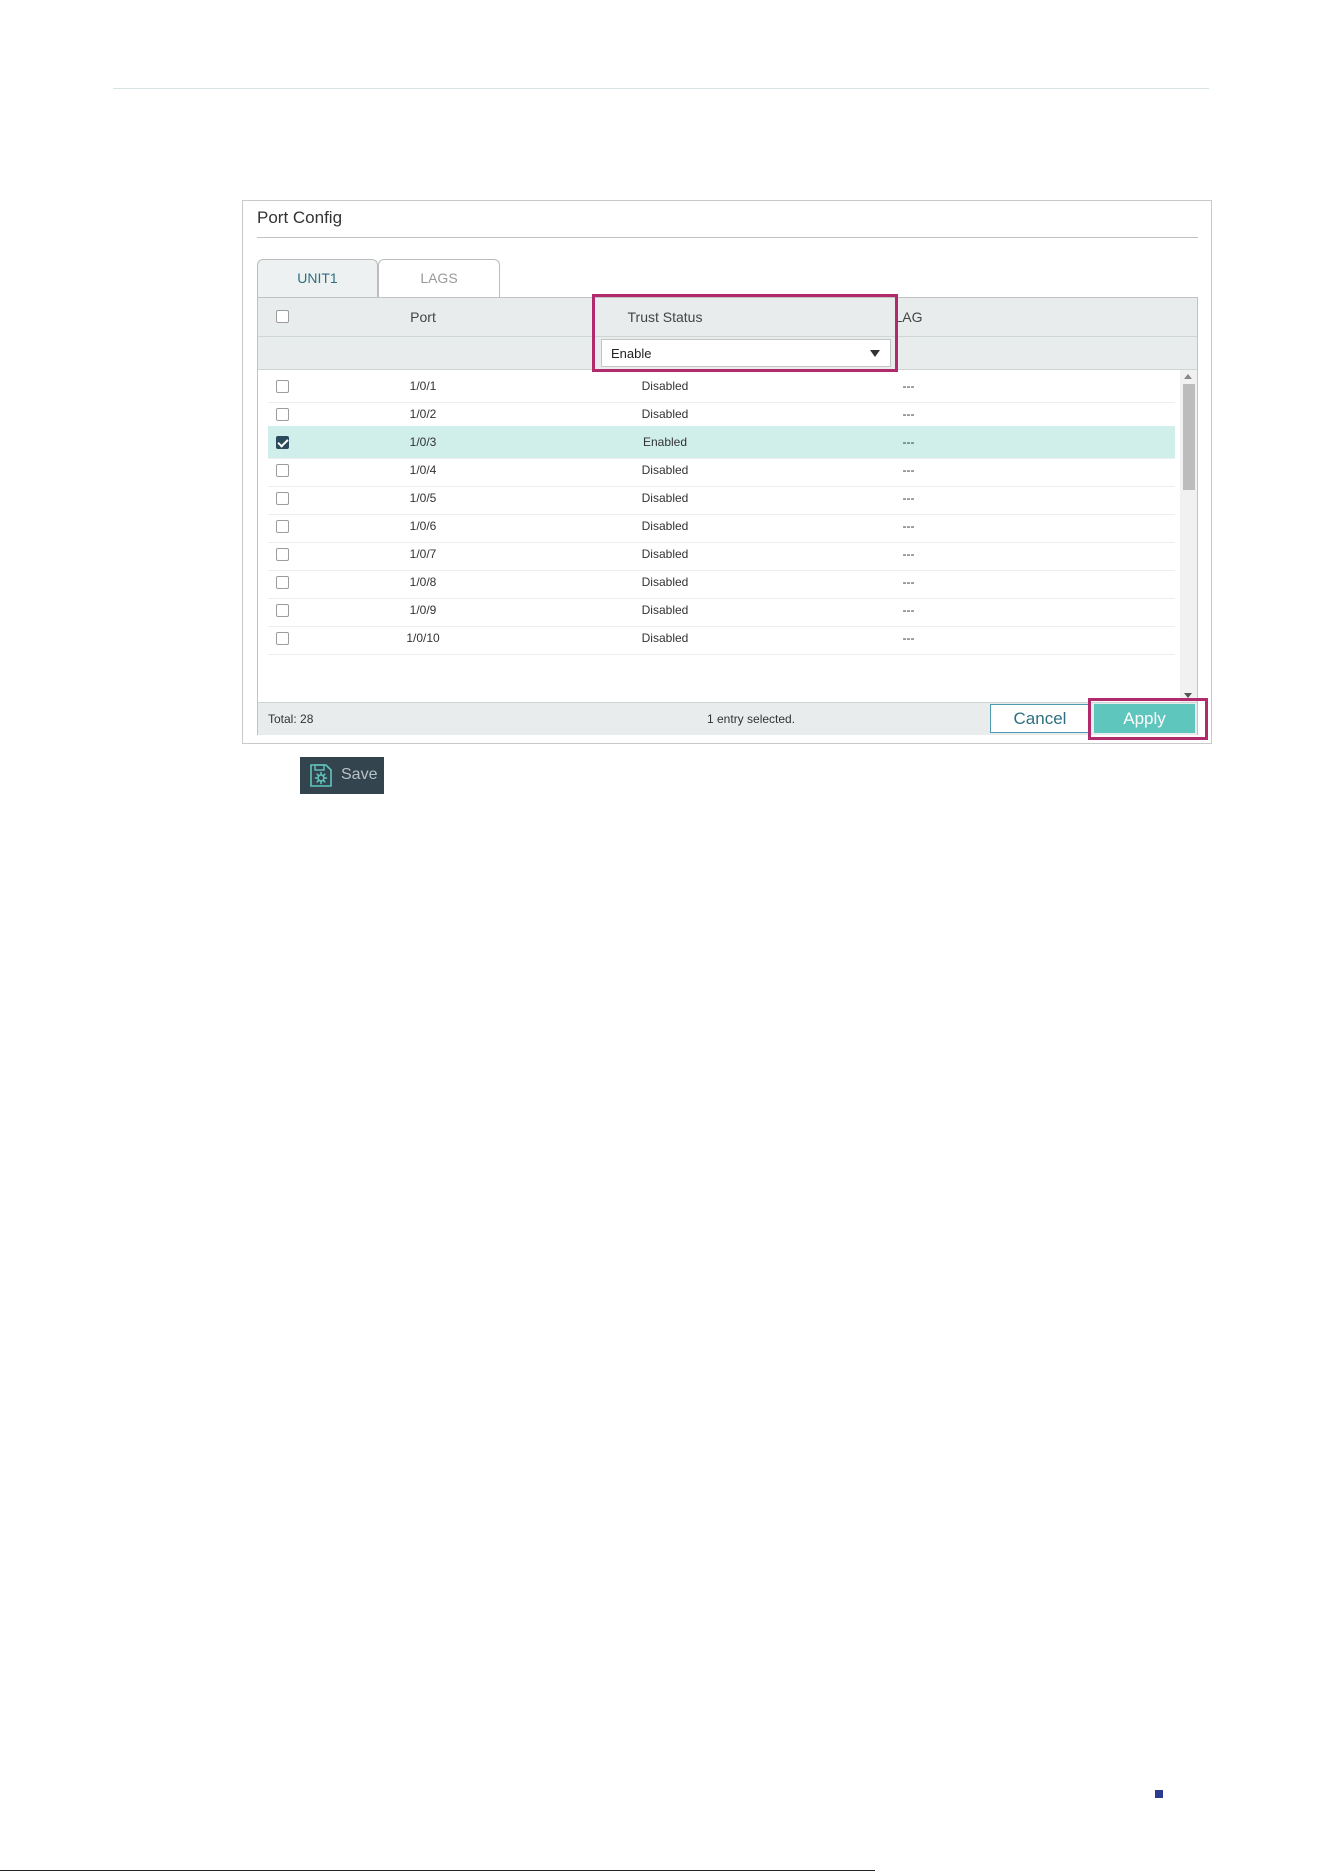 This screenshot has width=1324, height=1872. I want to click on table-footer: Total: 28 1 entry selected. Cancel Apply, so click(727, 718).